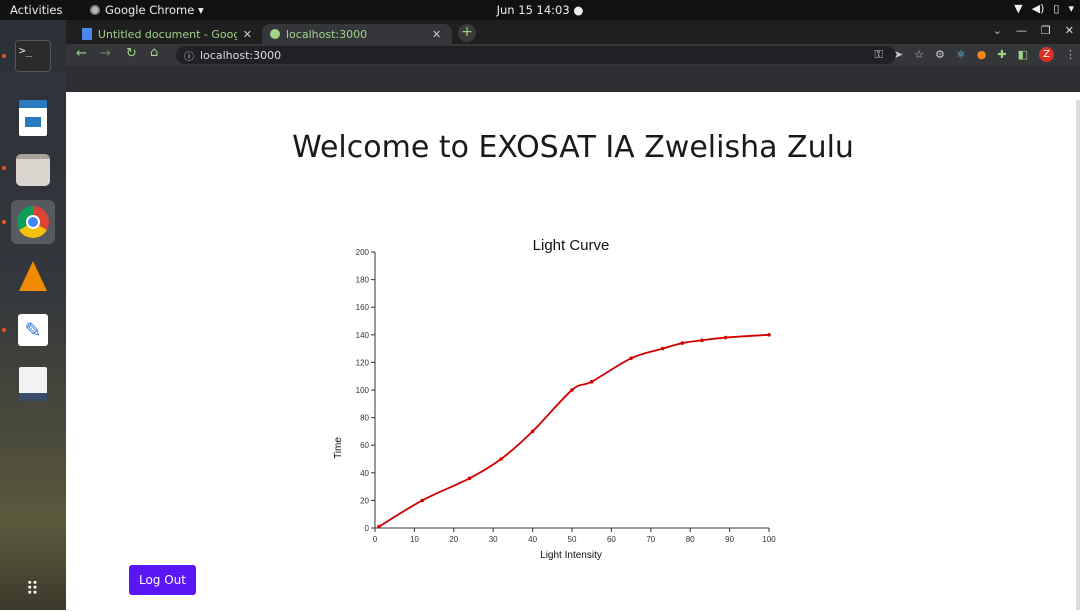  I want to click on info-icon: ⓘ, so click(189, 57).